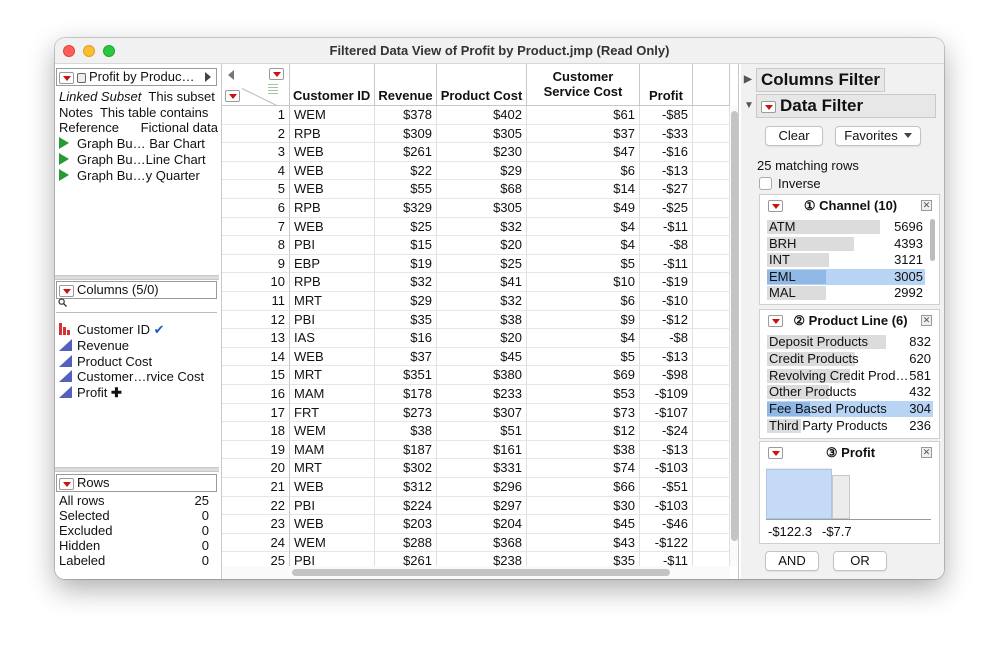  What do you see at coordinates (406, 450) in the screenshot?
I see `table-cell: $187` at bounding box center [406, 450].